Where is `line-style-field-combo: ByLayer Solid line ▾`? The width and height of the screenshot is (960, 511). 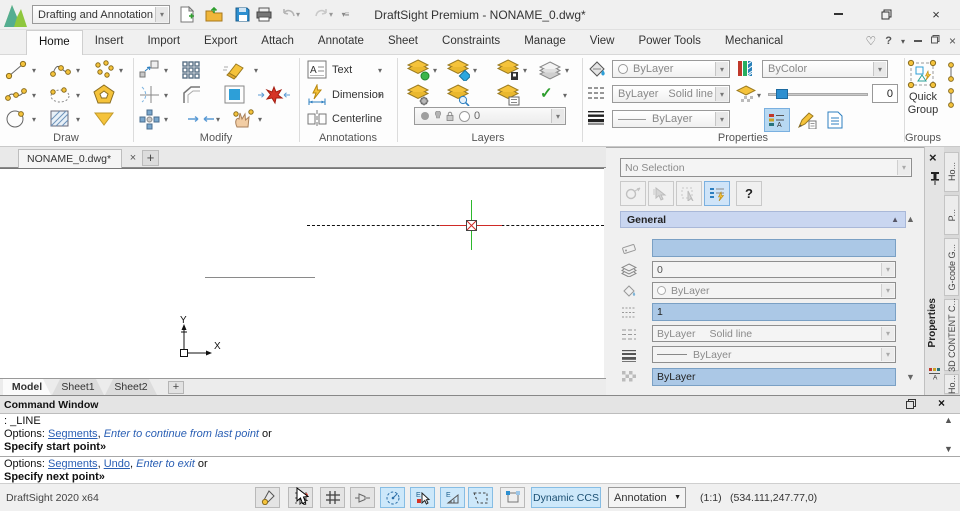
line-style-field-combo: ByLayer Solid line ▾ is located at coordinates (774, 333).